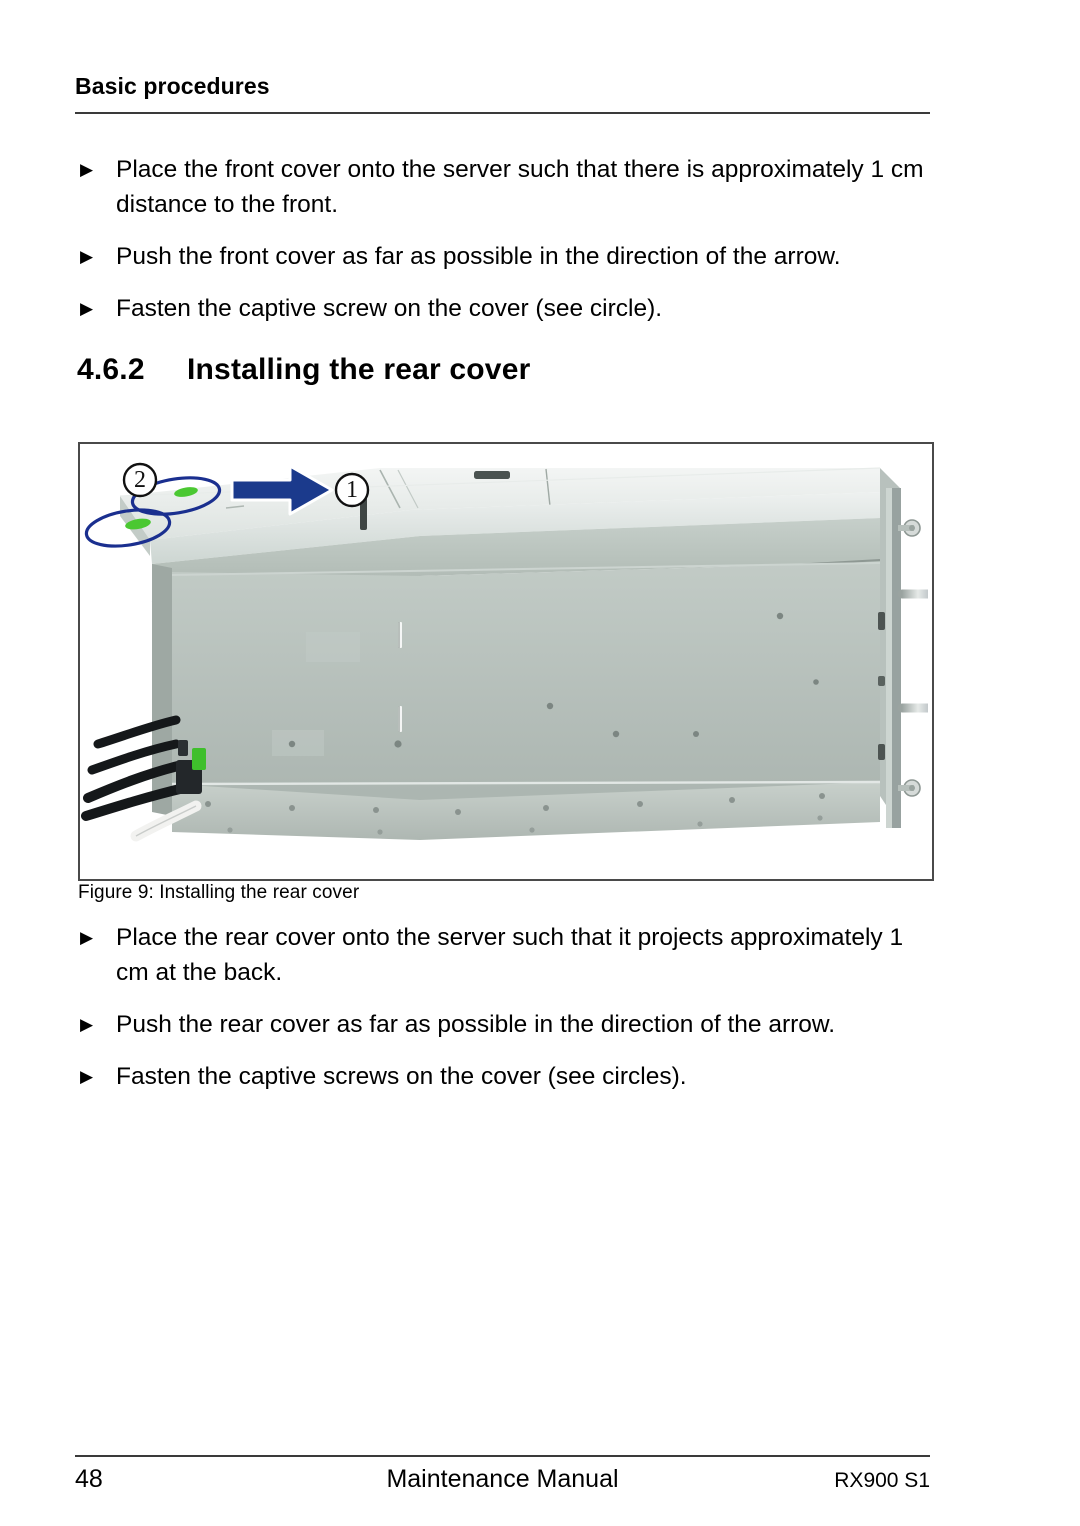 Image resolution: width=1080 pixels, height=1526 pixels. I want to click on svg-text: 1, so click(352, 490).